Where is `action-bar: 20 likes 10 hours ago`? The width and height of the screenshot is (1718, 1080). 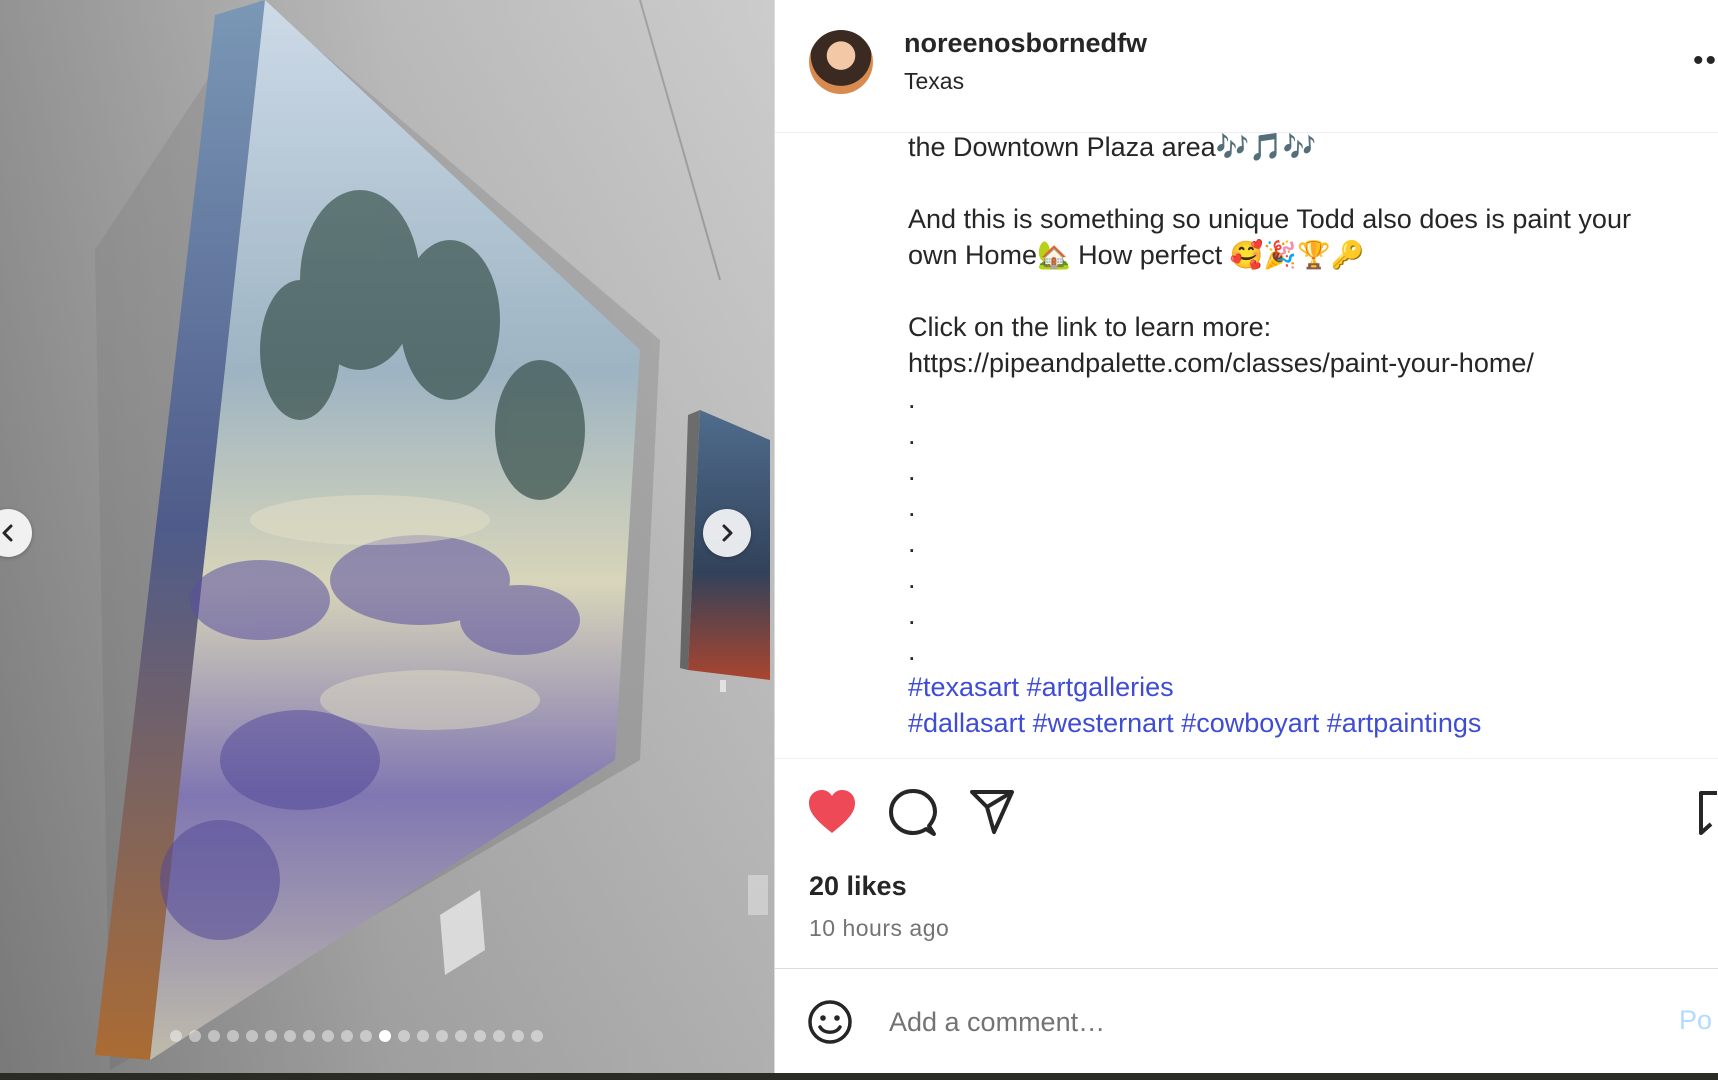 action-bar: 20 likes 10 hours ago is located at coordinates (1246, 863).